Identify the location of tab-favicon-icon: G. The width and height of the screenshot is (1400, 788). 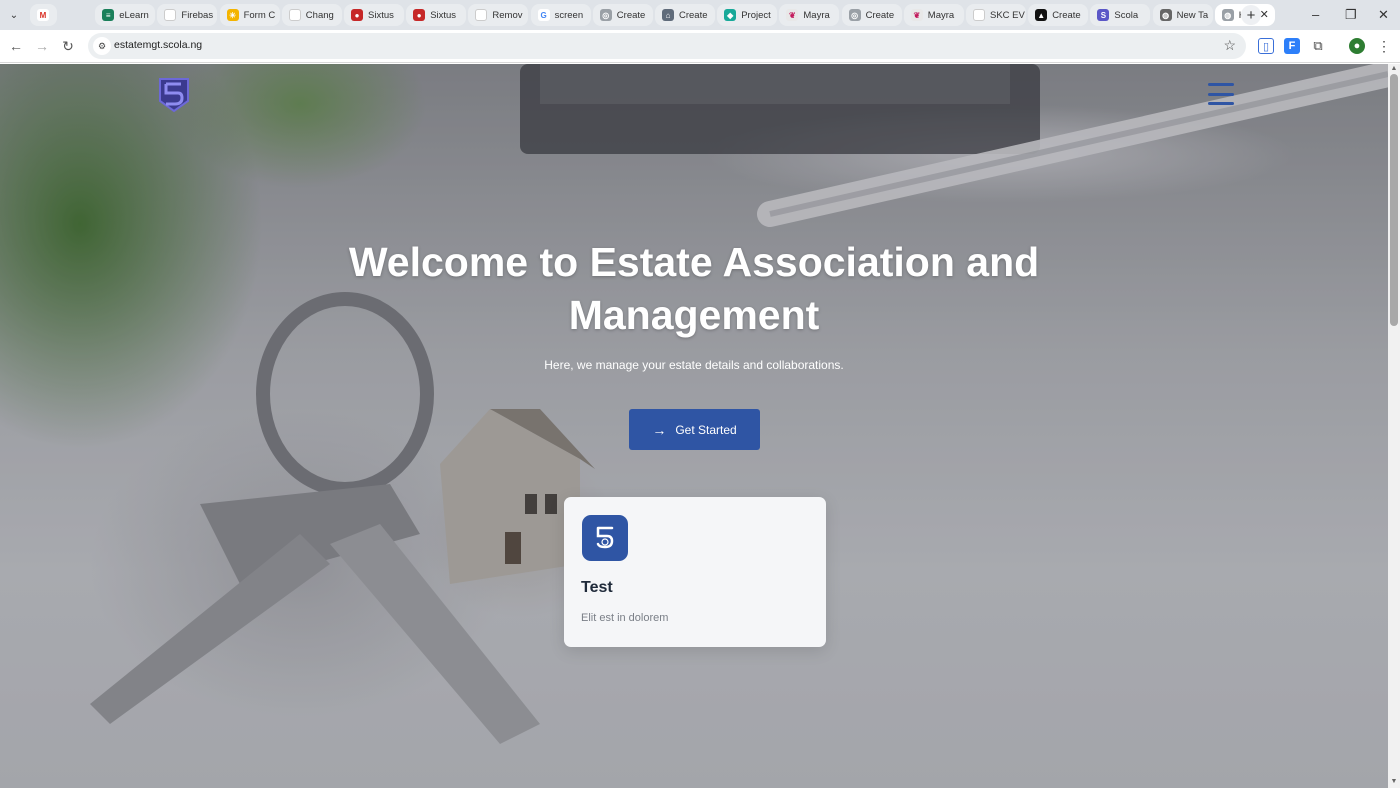
(543, 15).